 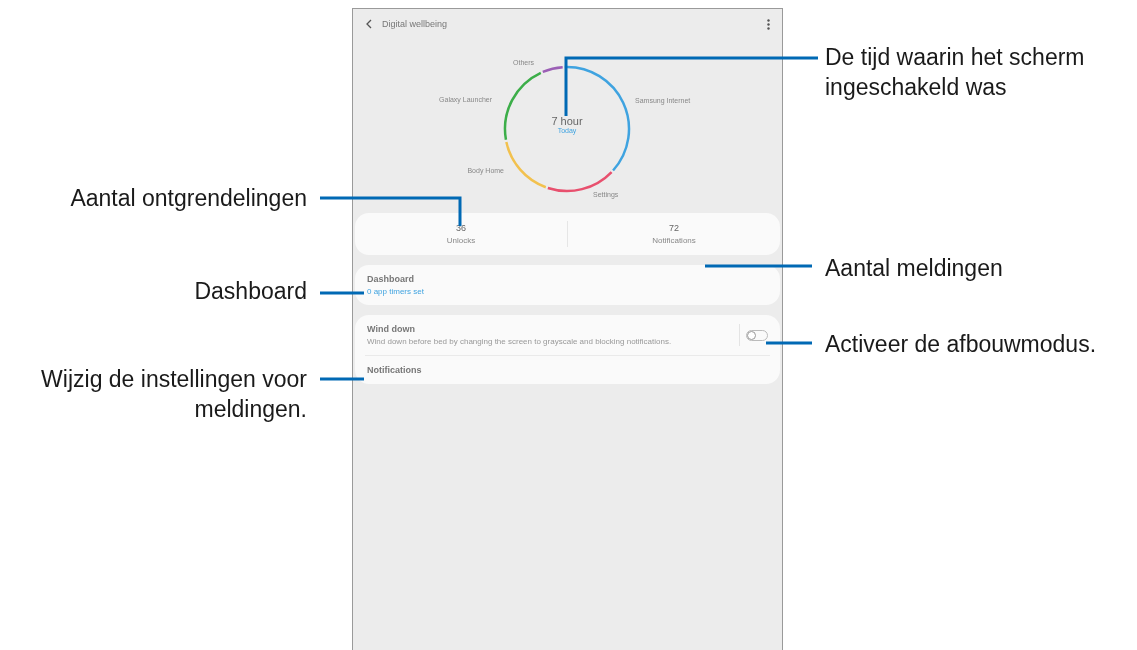 I want to click on dashboard-subtitle: 0 app timers set, so click(x=396, y=291).